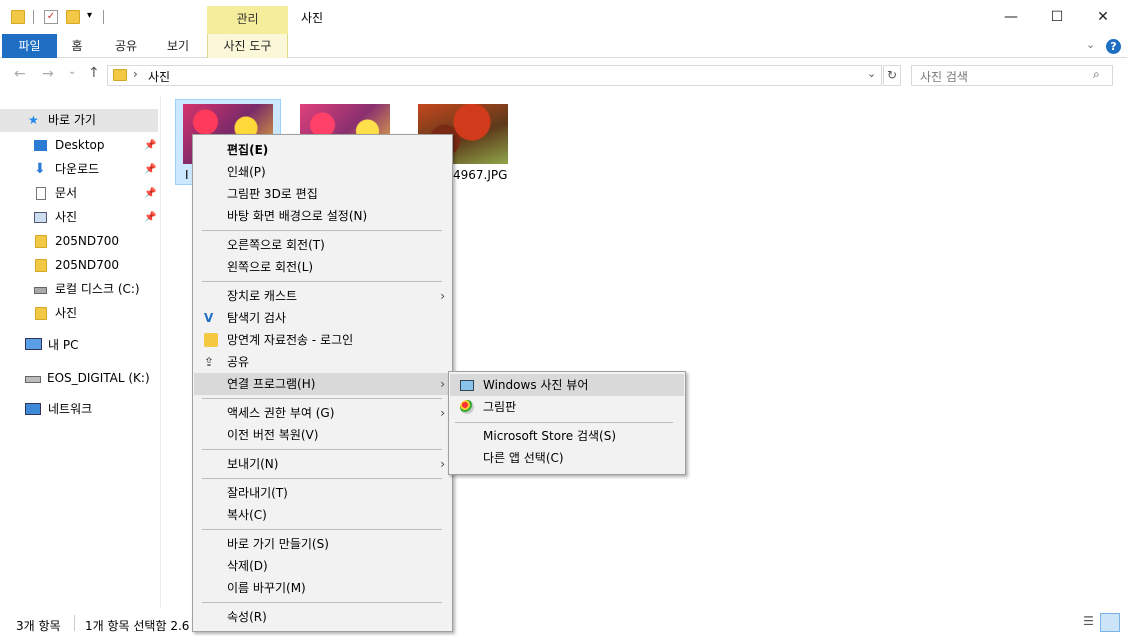 This screenshot has width=1127, height=636. Describe the element at coordinates (322, 435) in the screenshot. I see `menu-item-restore-versions: 이전 버전 복원(V)` at that location.